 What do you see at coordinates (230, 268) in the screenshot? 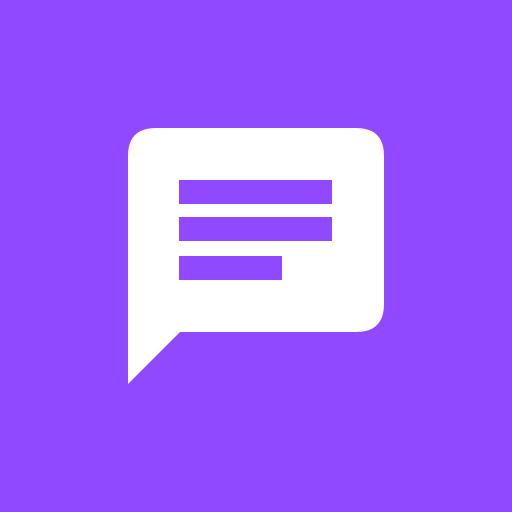
I see `message-line-short-icon` at bounding box center [230, 268].